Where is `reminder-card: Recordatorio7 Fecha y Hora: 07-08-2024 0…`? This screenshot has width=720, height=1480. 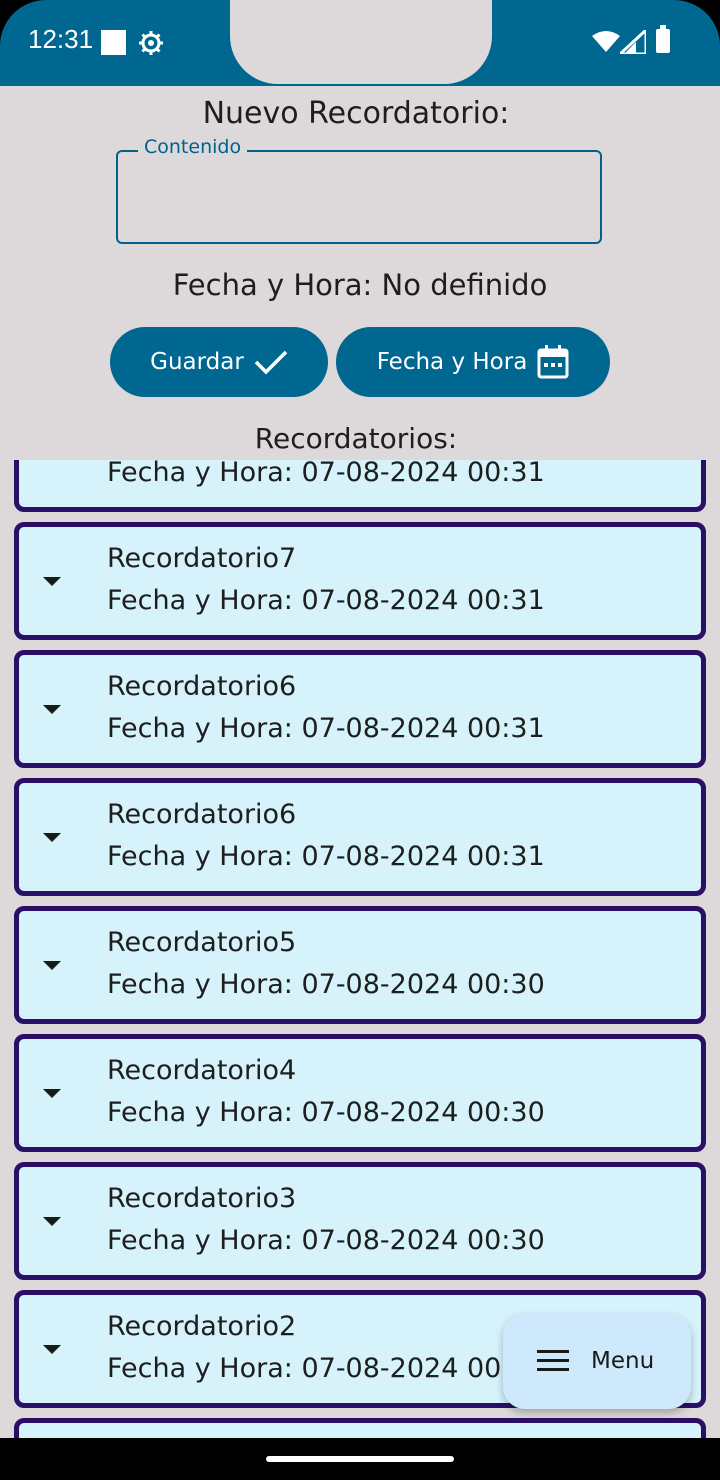 reminder-card: Recordatorio7 Fecha y Hora: 07-08-2024 0… is located at coordinates (360, 581).